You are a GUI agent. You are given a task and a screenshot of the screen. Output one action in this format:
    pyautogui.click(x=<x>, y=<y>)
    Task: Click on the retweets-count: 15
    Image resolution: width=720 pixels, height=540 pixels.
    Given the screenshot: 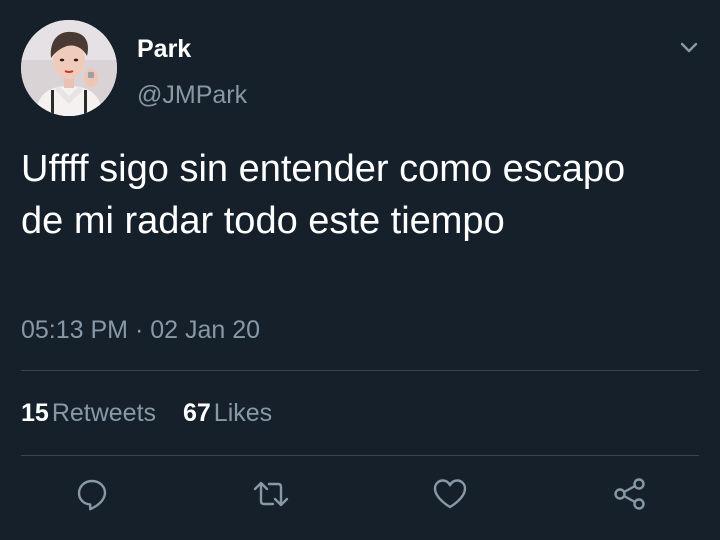 What is the action you would take?
    pyautogui.click(x=35, y=413)
    